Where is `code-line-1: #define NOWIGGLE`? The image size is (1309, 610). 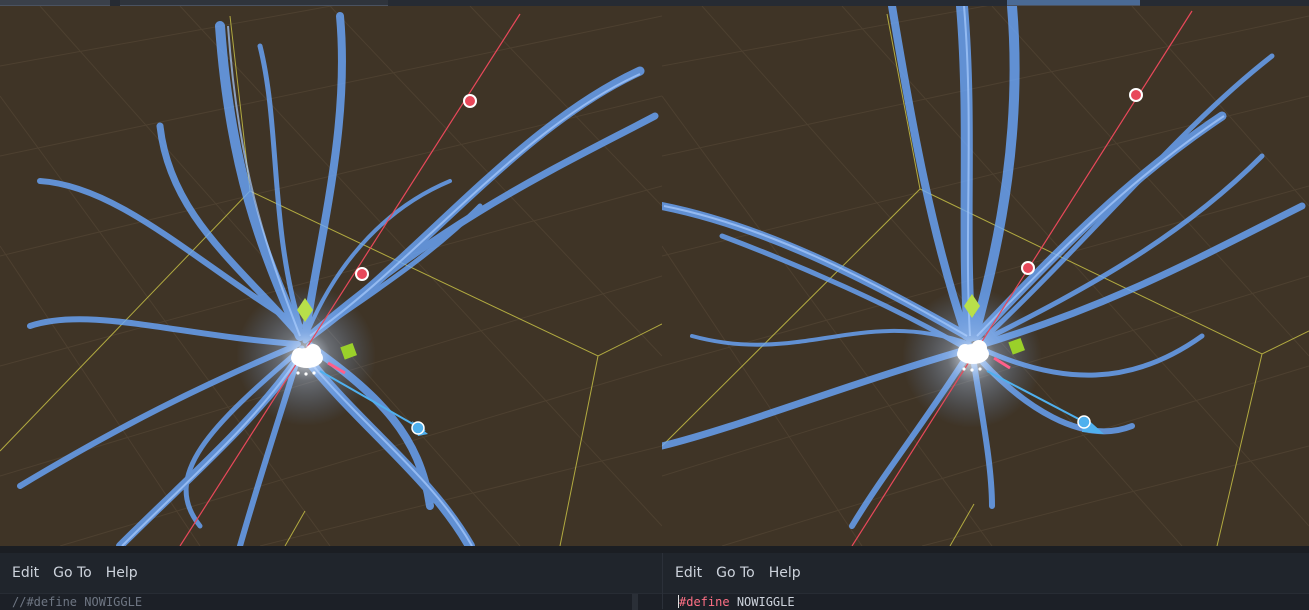 code-line-1: #define NOWIGGLE is located at coordinates (736, 602).